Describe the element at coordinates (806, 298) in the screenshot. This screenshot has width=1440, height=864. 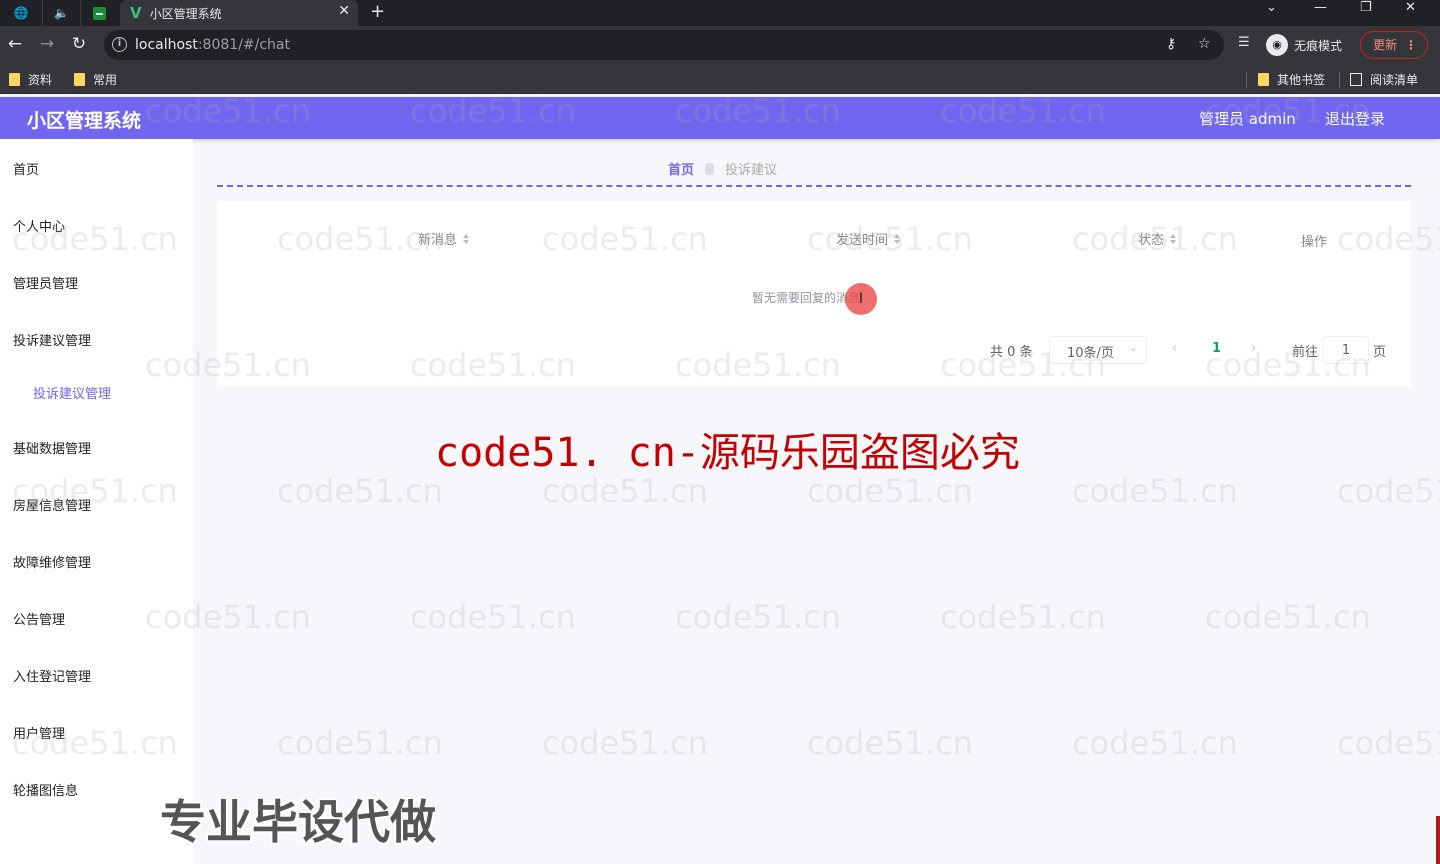
I see `empty-table-text: 暂无需要回复的消息` at that location.